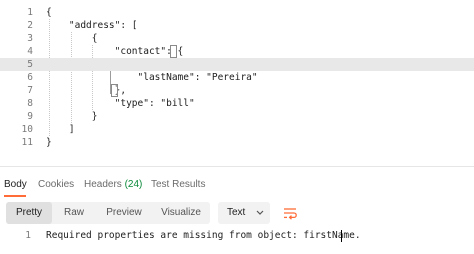 This screenshot has height=254, width=474. I want to click on line-number: 2, so click(30, 25).